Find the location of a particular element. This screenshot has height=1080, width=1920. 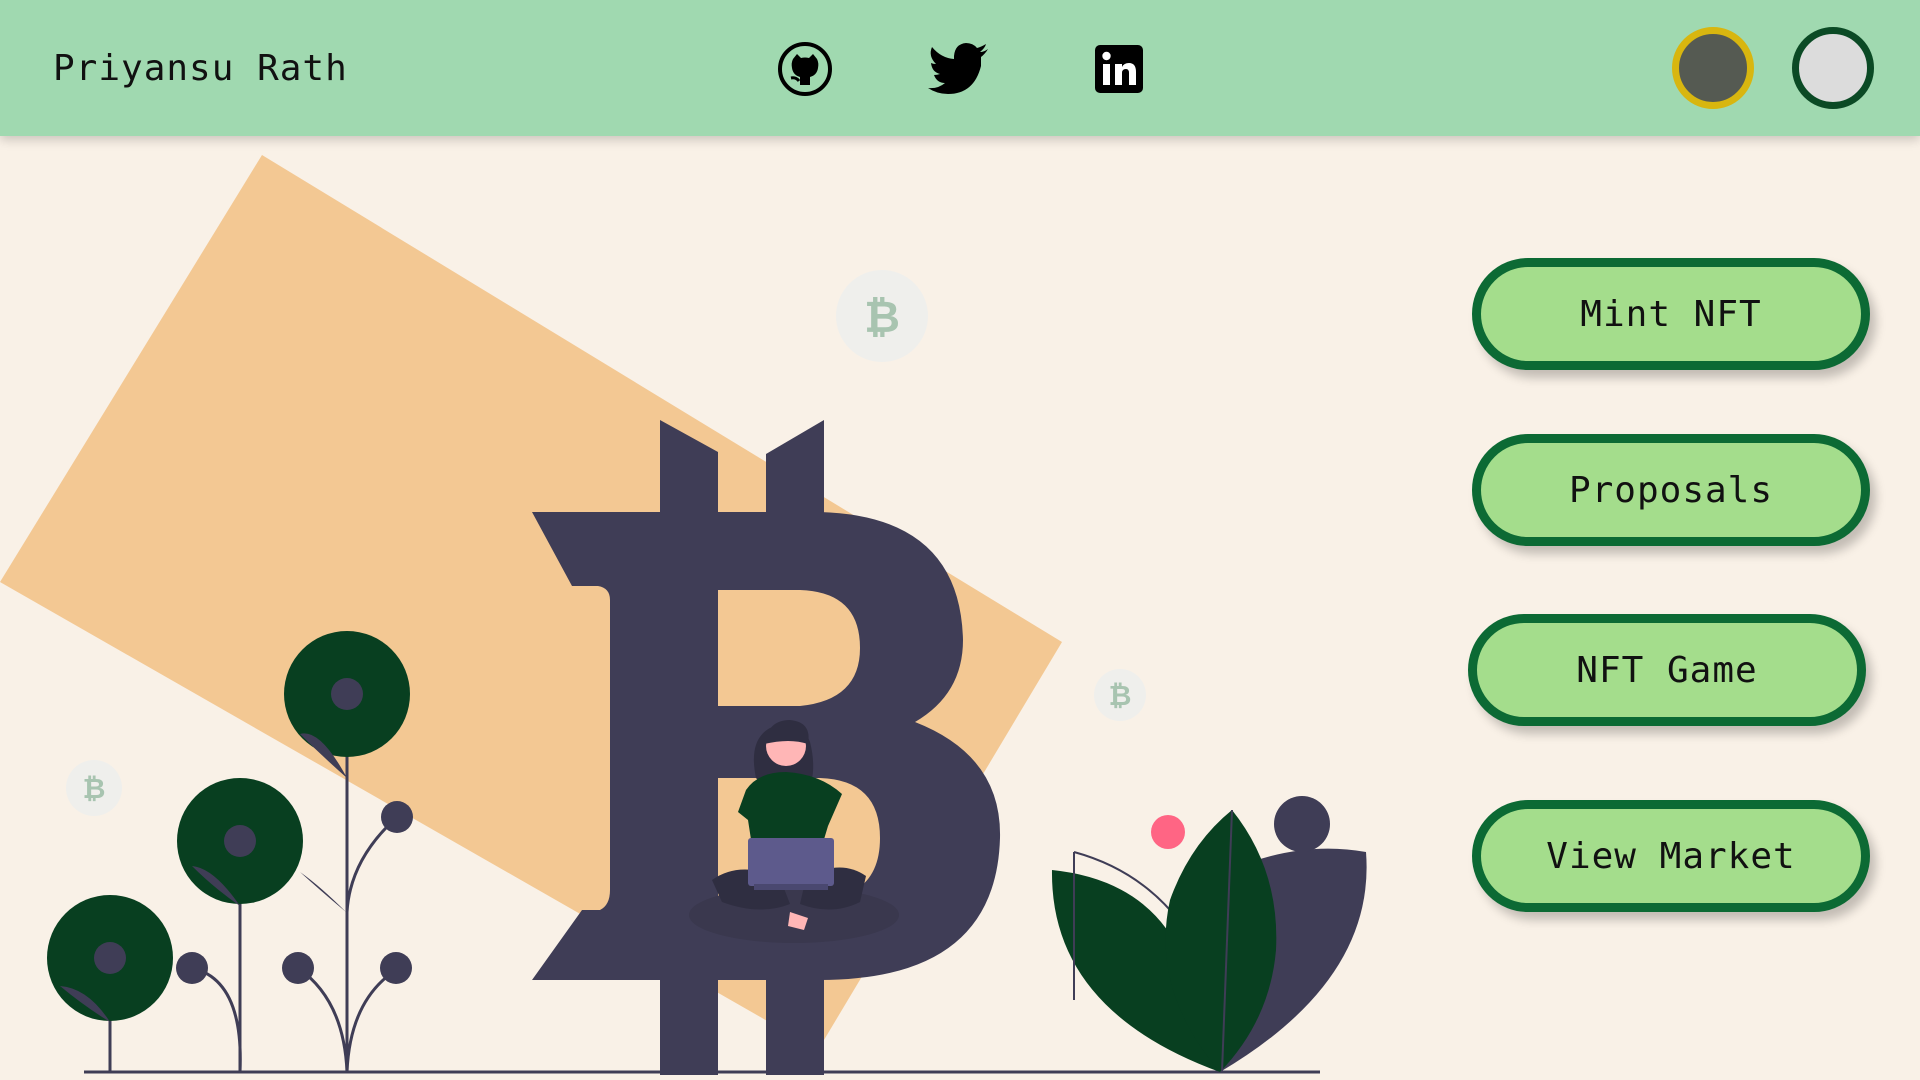

proposals-button: Proposals is located at coordinates (1671, 490).